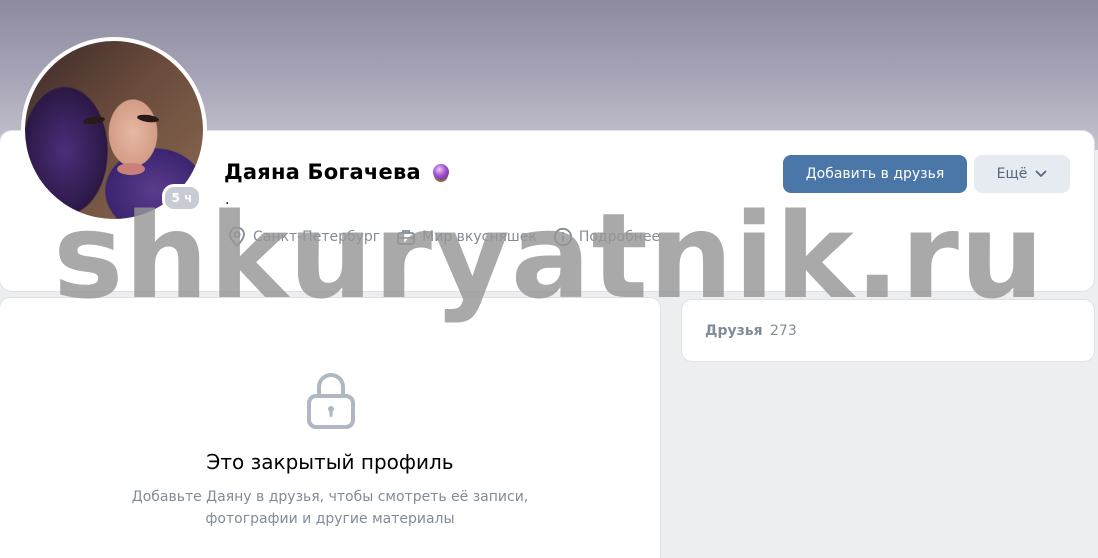 Image resolution: width=1098 pixels, height=558 pixels. Describe the element at coordinates (330, 462) in the screenshot. I see `closed-profile-title: Это закрытый профиль` at that location.